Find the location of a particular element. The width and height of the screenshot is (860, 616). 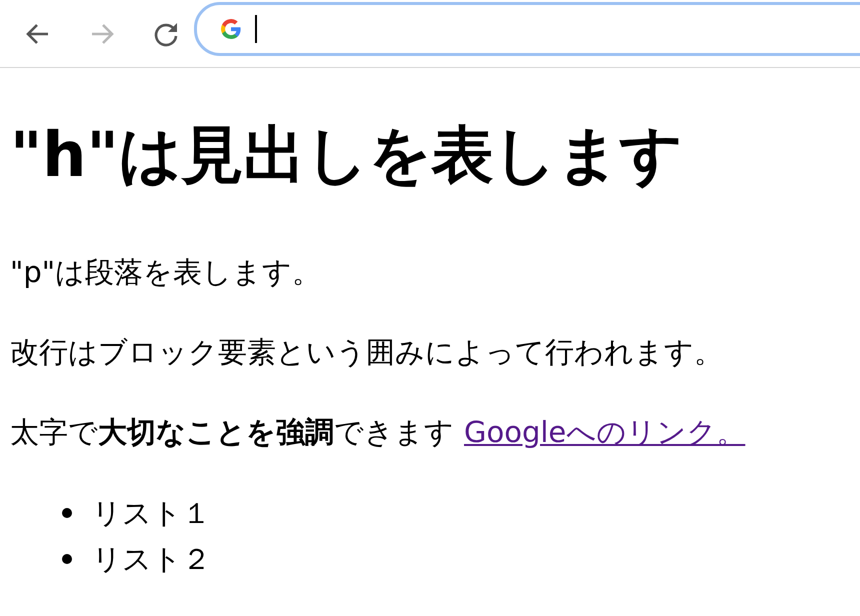

paragraph: 改行はブロック要素という囲みによって行われます。 is located at coordinates (367, 352).